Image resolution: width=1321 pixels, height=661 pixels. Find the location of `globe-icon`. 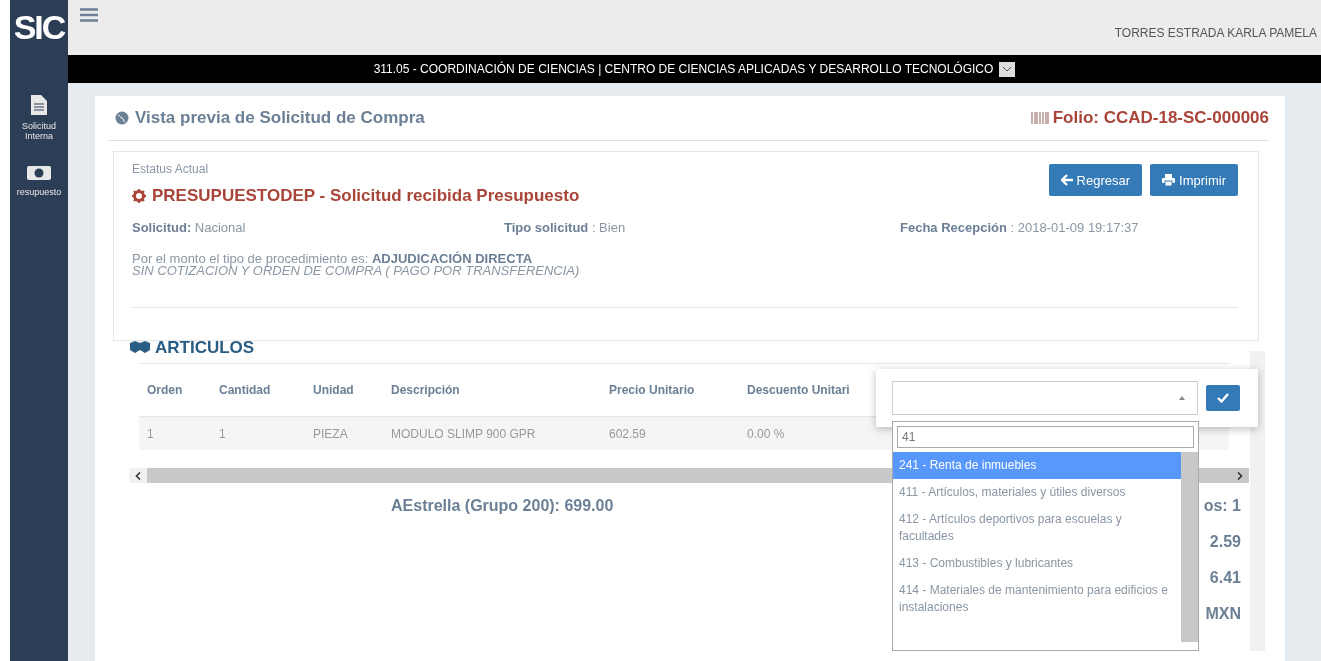

globe-icon is located at coordinates (122, 118).